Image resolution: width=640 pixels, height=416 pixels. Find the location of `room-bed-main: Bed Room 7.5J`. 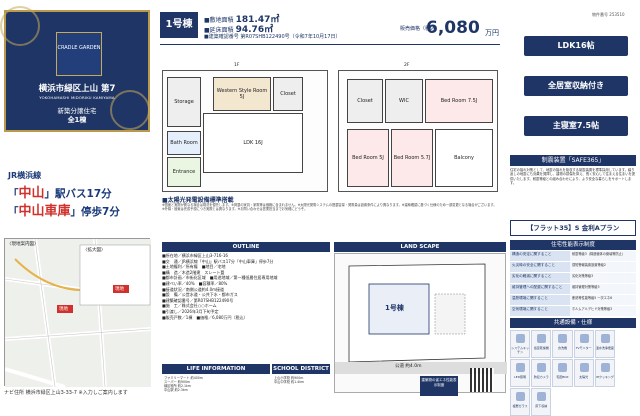

room-bed-main: Bed Room 7.5J is located at coordinates (459, 101).